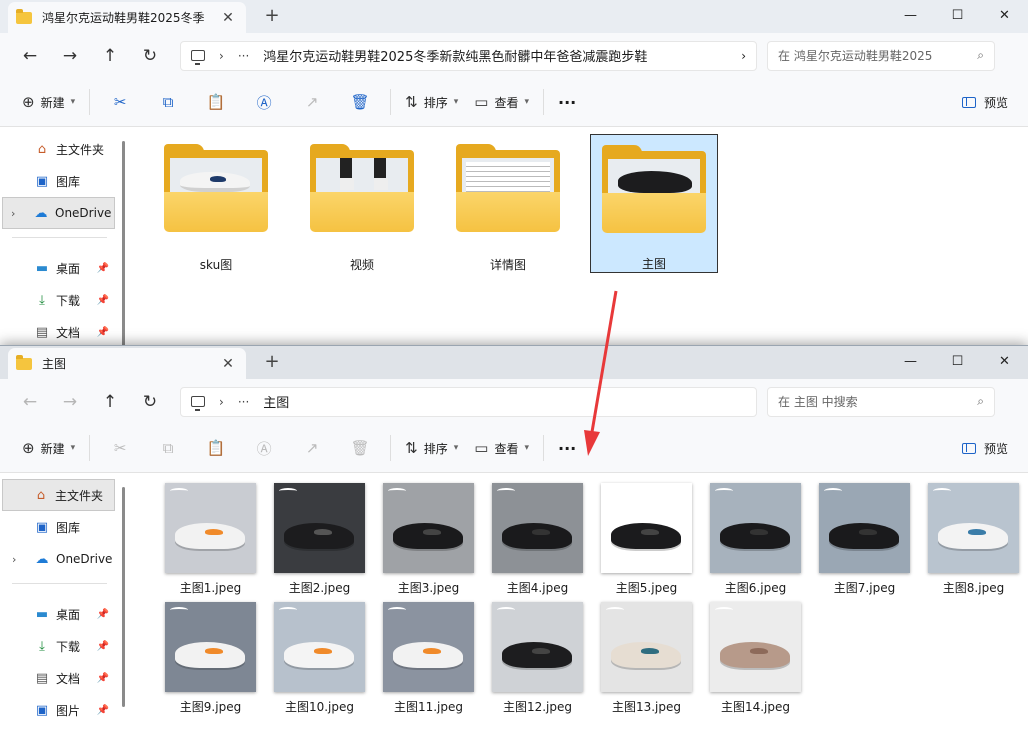 The height and width of the screenshot is (748, 1028). Describe the element at coordinates (468, 401) in the screenshot. I see `address-bar: › ··· 主图` at that location.